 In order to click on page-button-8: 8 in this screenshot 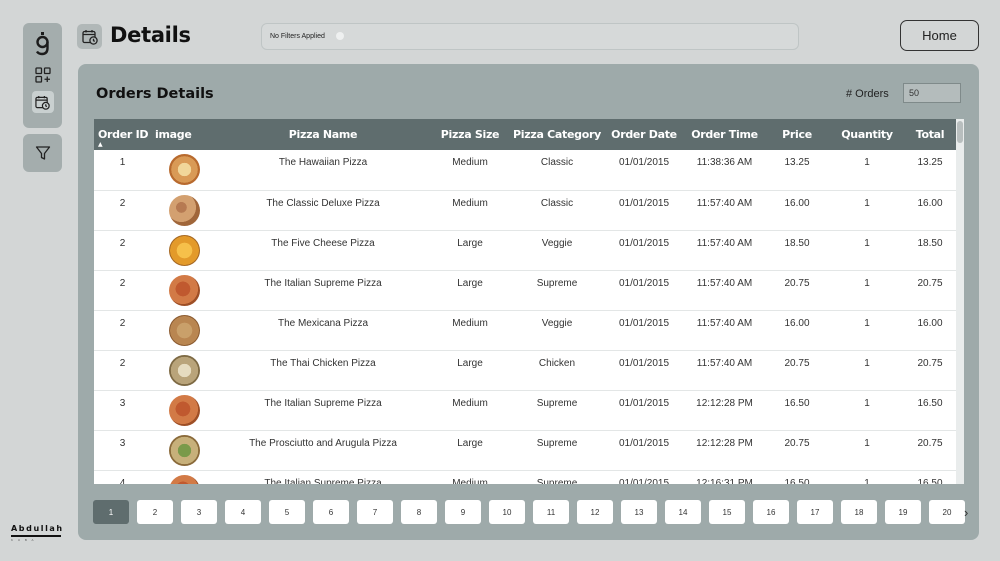, I will do `click(419, 512)`.